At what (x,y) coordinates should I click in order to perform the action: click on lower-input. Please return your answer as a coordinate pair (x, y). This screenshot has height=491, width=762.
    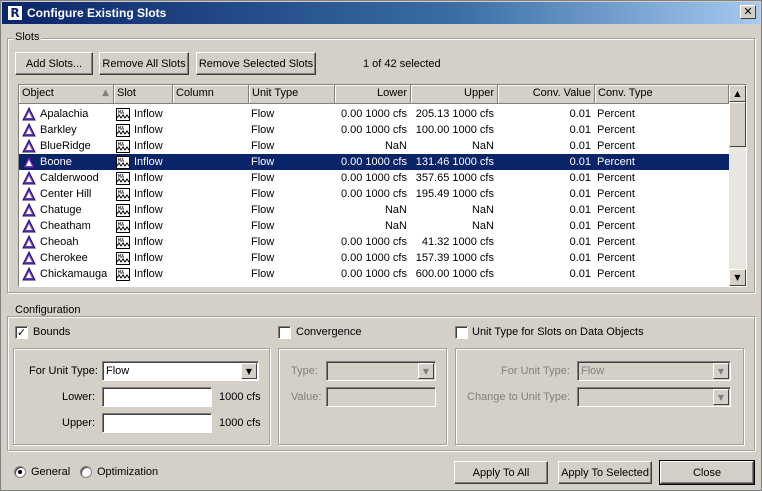
    Looking at the image, I should click on (157, 397).